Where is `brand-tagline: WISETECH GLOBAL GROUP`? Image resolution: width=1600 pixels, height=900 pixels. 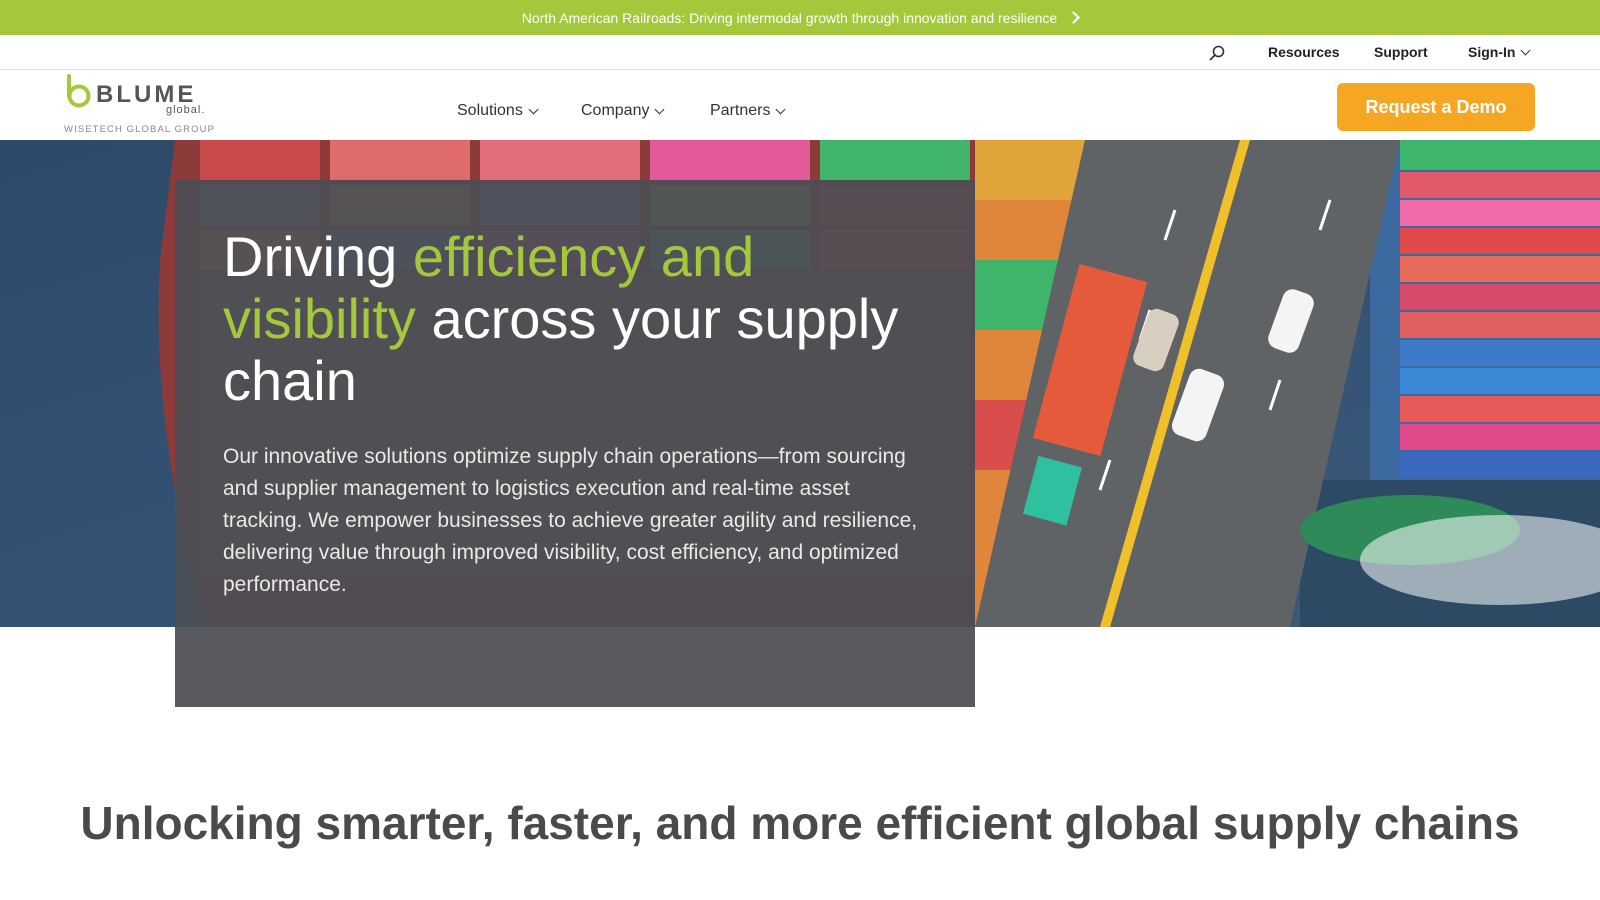 brand-tagline: WISETECH GLOBAL GROUP is located at coordinates (140, 129).